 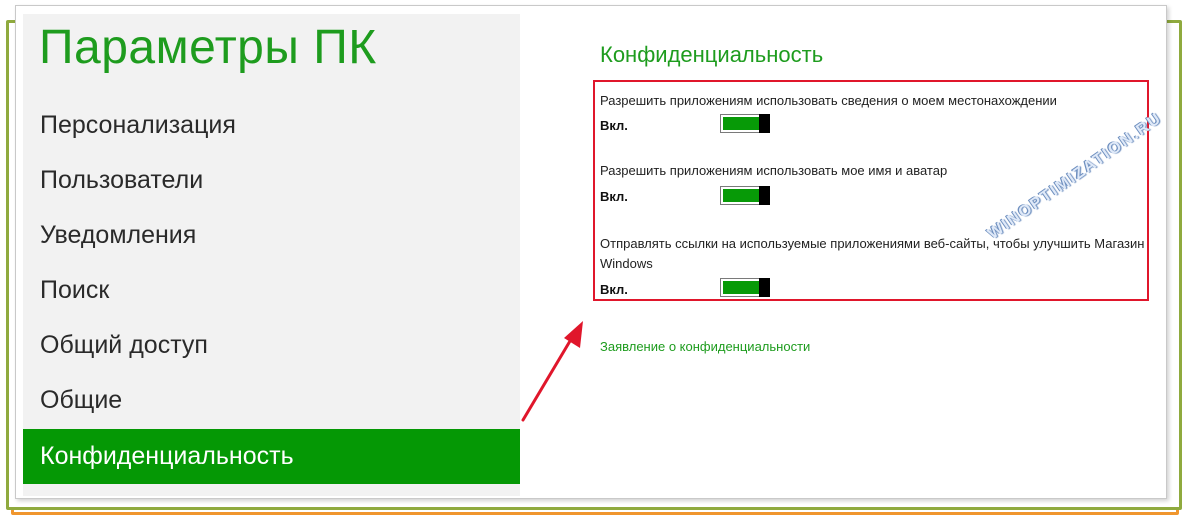 What do you see at coordinates (552, 371) in the screenshot?
I see `red-arrow-annotation` at bounding box center [552, 371].